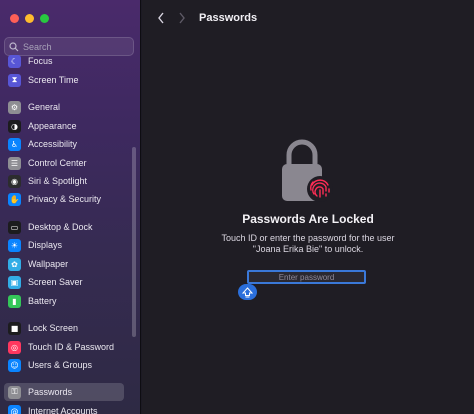 The height and width of the screenshot is (414, 474). What do you see at coordinates (14, 328) in the screenshot?
I see `lock-screen-icon: ■` at bounding box center [14, 328].